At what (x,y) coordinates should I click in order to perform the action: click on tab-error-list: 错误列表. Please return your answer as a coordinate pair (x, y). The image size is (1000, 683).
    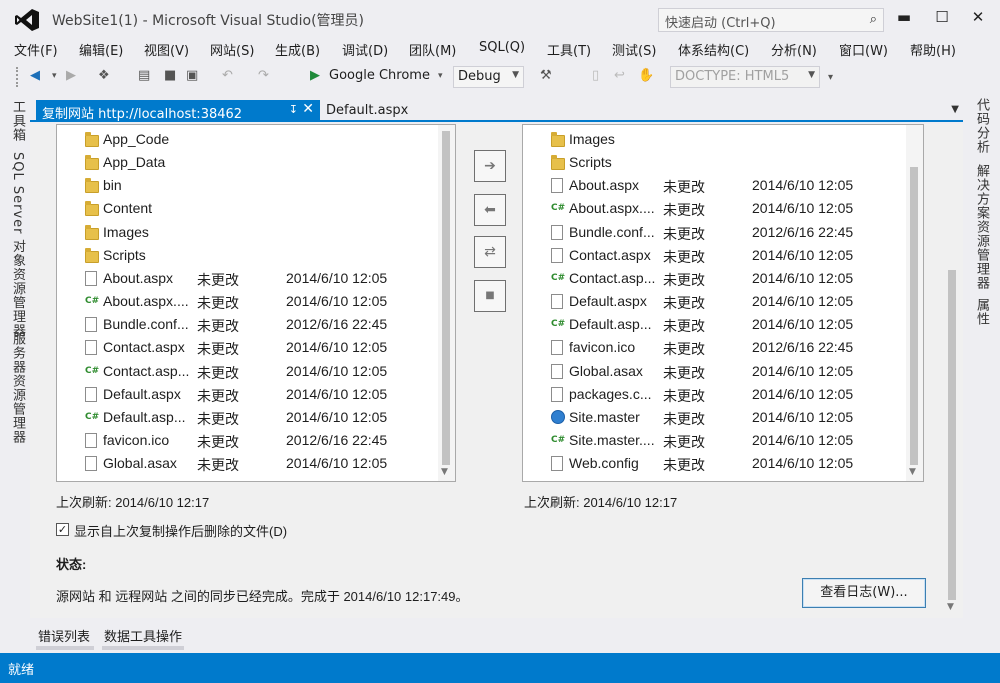
    Looking at the image, I should click on (64, 635).